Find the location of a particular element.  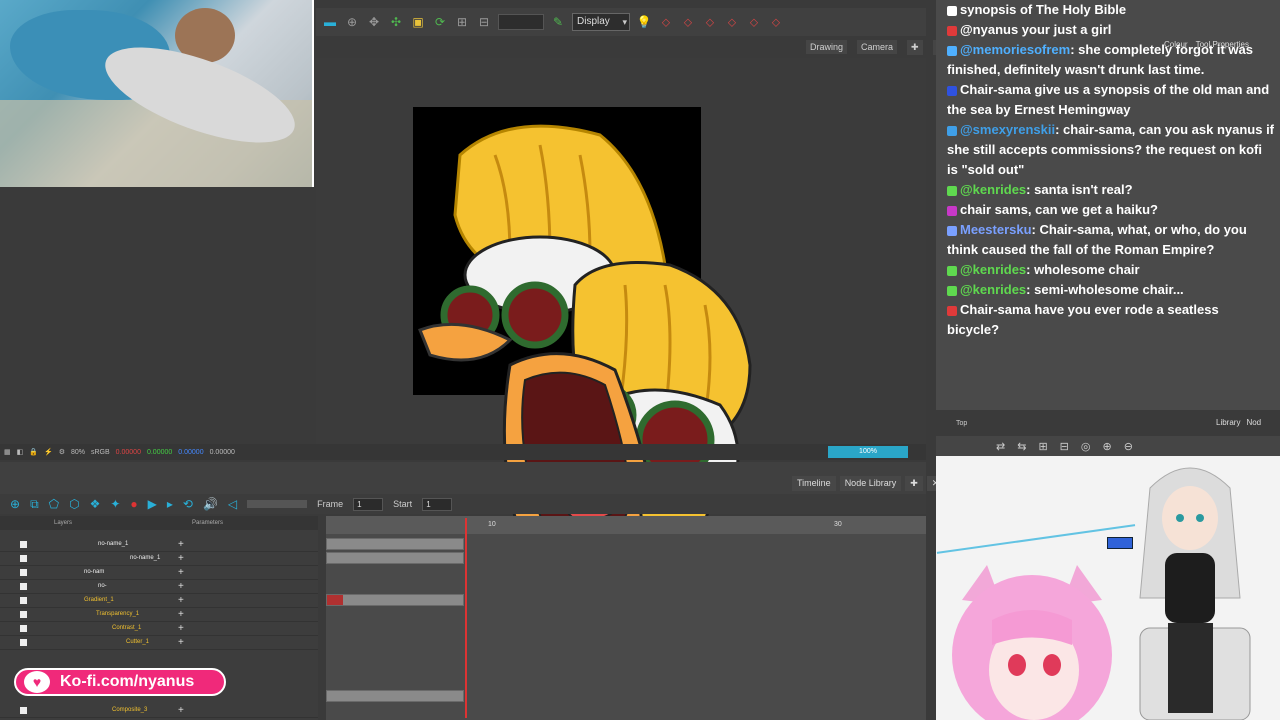

transform-tool-icon: ⊕ is located at coordinates (352, 22).